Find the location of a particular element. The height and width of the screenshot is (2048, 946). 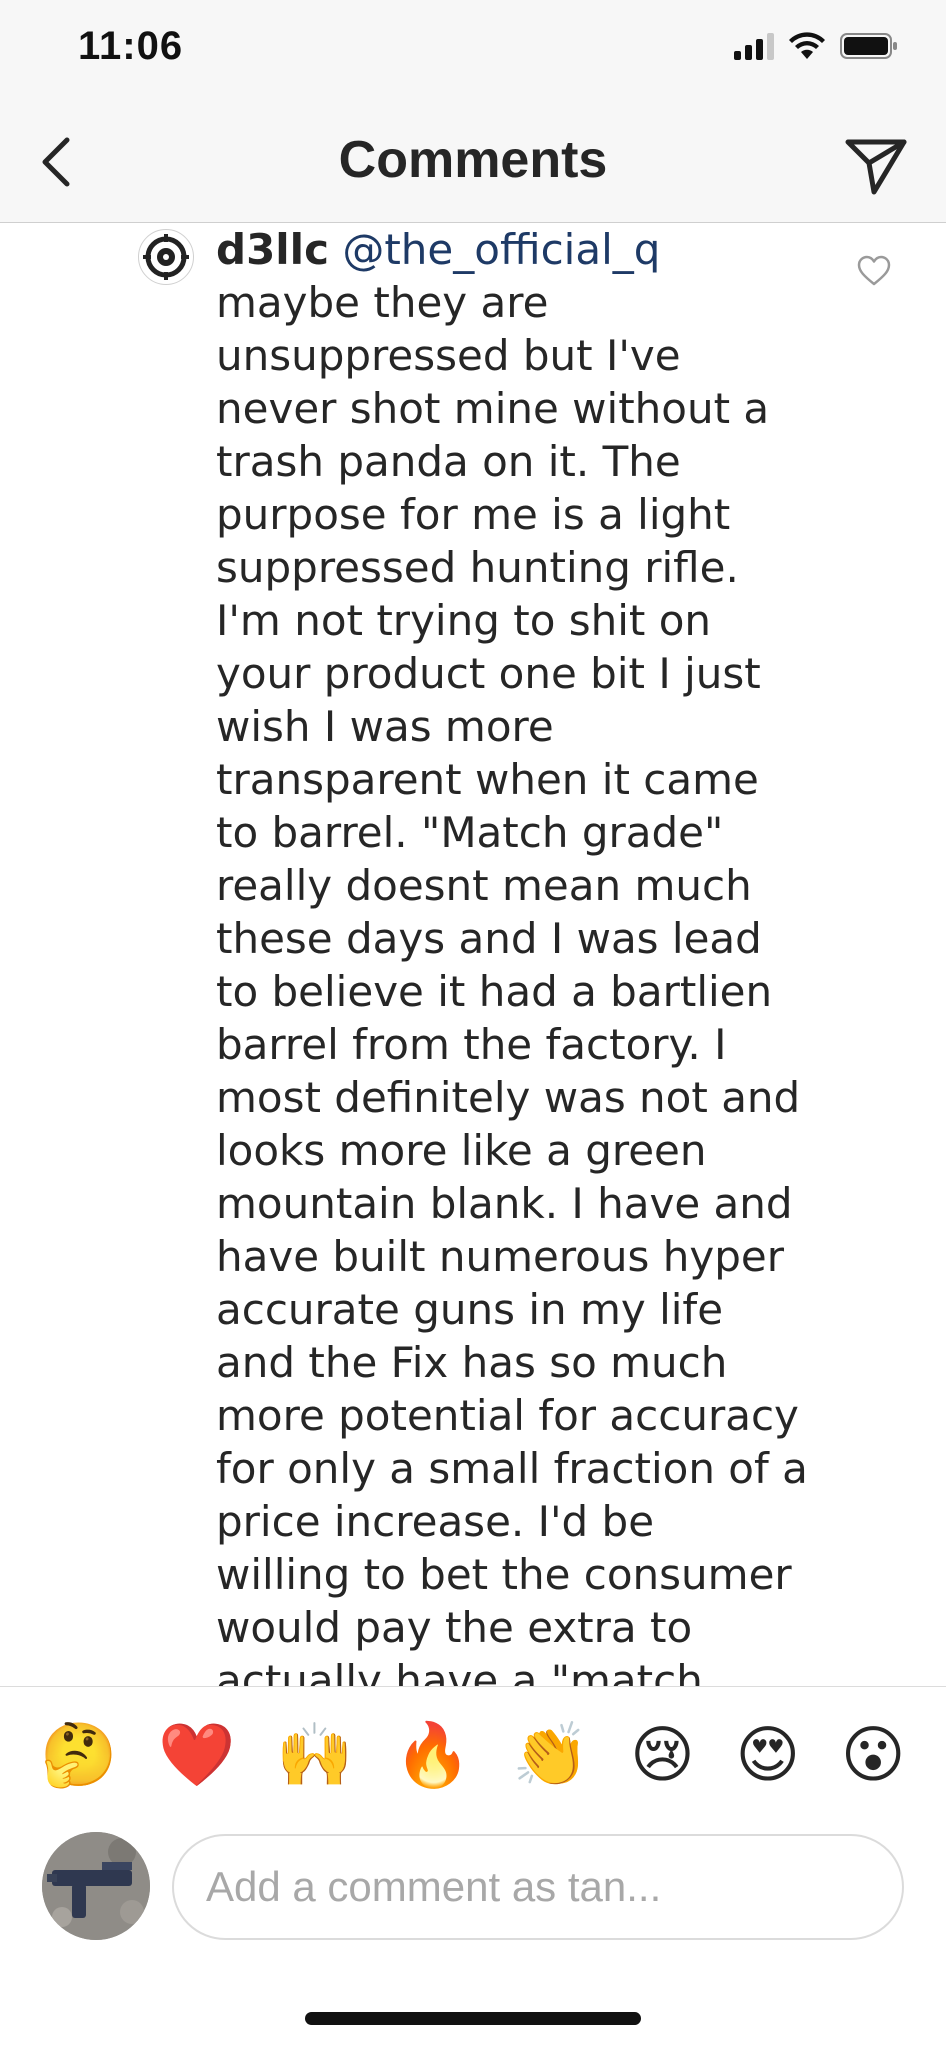

wifi-icon is located at coordinates (807, 45).